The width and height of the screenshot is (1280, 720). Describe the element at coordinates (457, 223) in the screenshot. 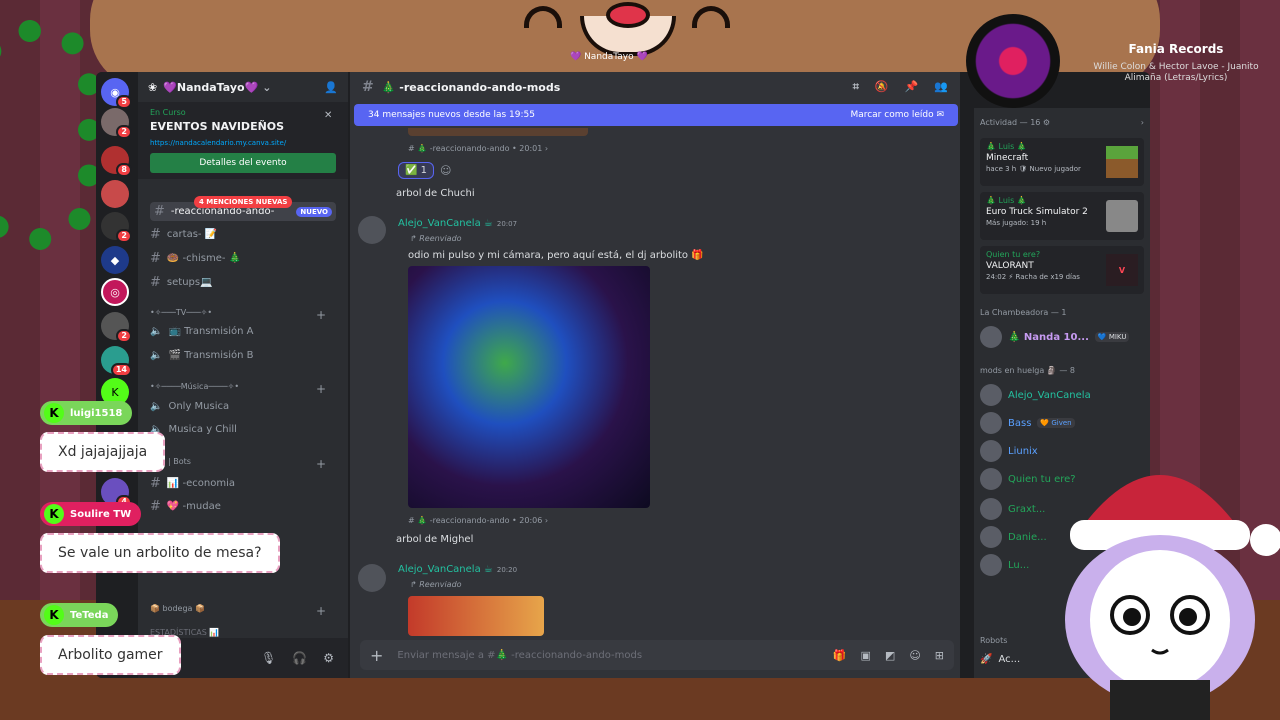

I see `message-author: Alejo_VanCanela ☕ 20:07` at that location.